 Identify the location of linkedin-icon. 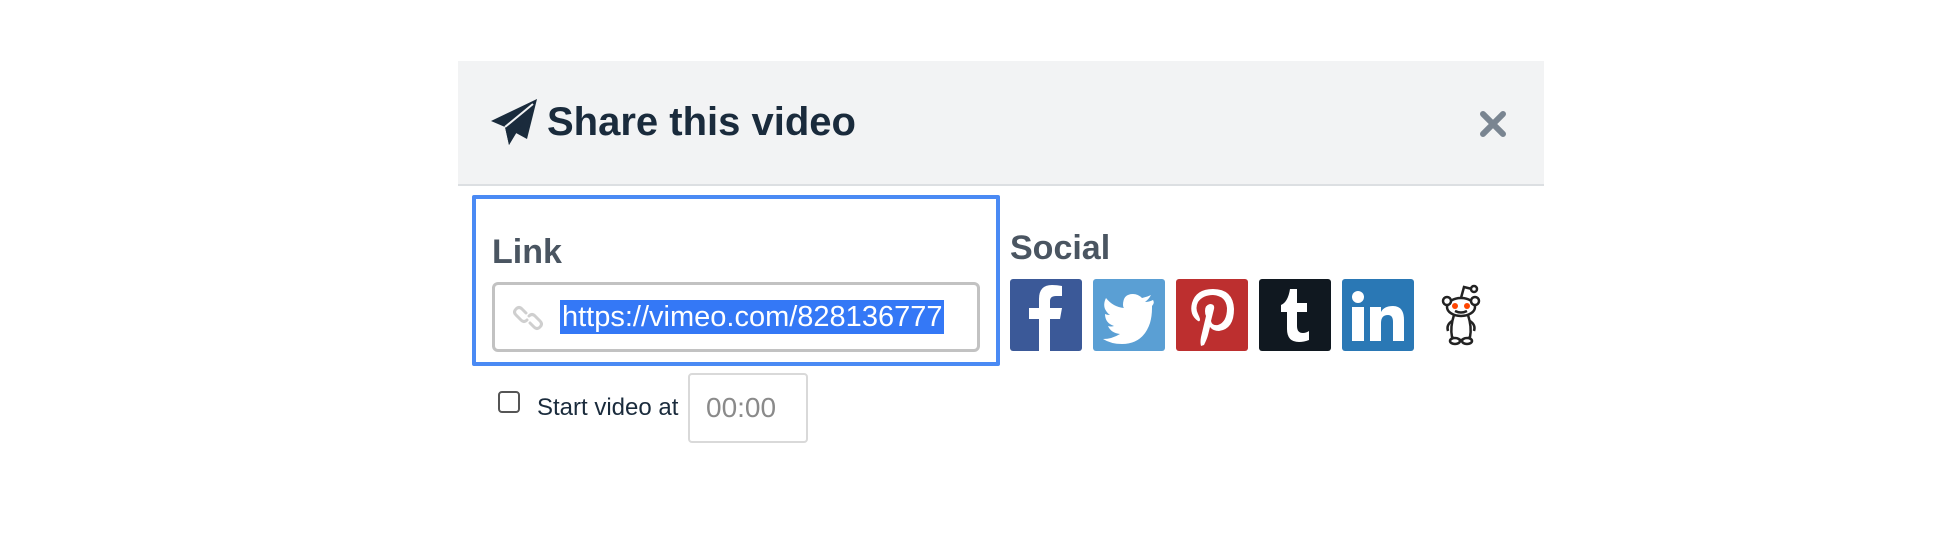
(1378, 316).